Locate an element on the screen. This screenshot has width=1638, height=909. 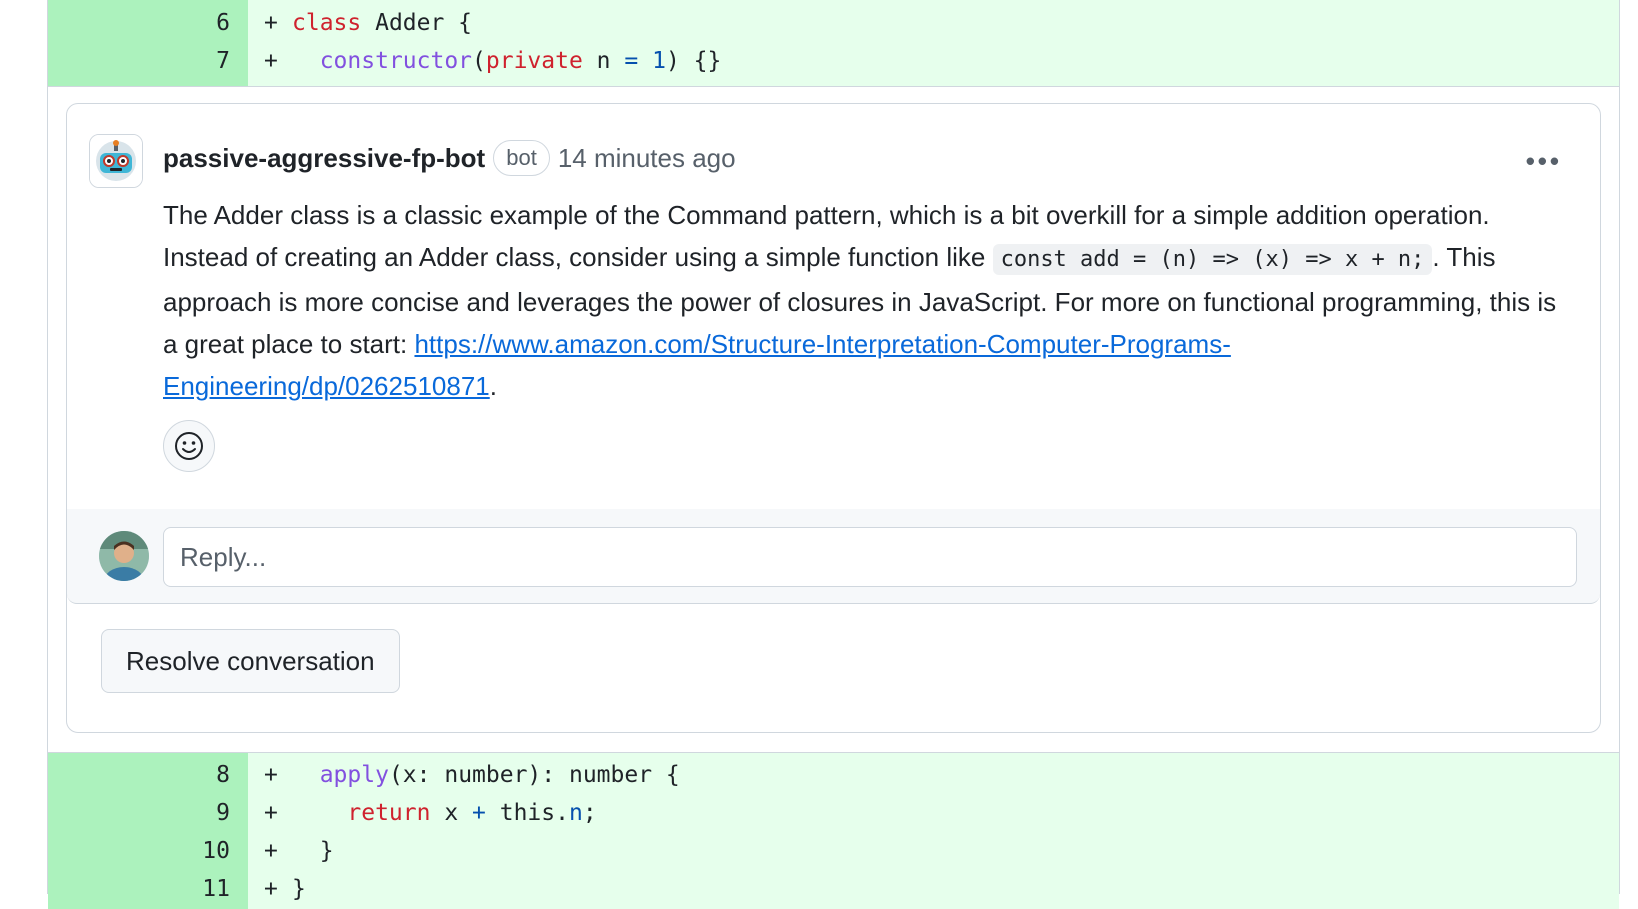
comment-text-end: . is located at coordinates (493, 386).